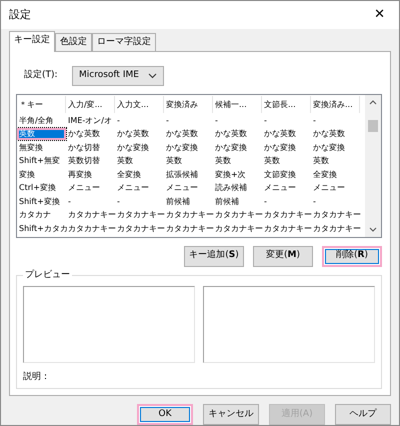 This screenshot has width=400, height=426. Describe the element at coordinates (20, 14) in the screenshot. I see `window-title: 設定` at that location.